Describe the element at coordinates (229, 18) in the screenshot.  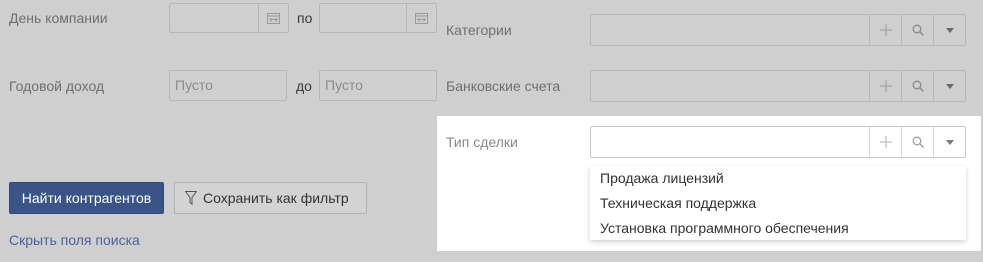
I see `company-day-from-field` at that location.